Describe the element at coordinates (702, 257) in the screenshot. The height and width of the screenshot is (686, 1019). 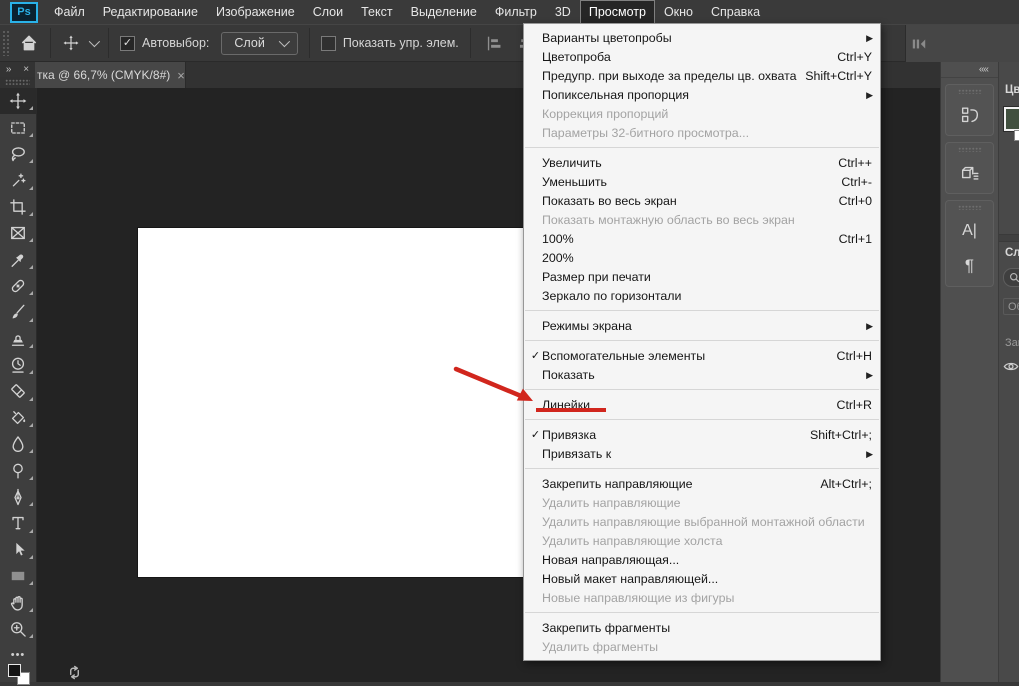
I see `menu-item: 200%` at that location.